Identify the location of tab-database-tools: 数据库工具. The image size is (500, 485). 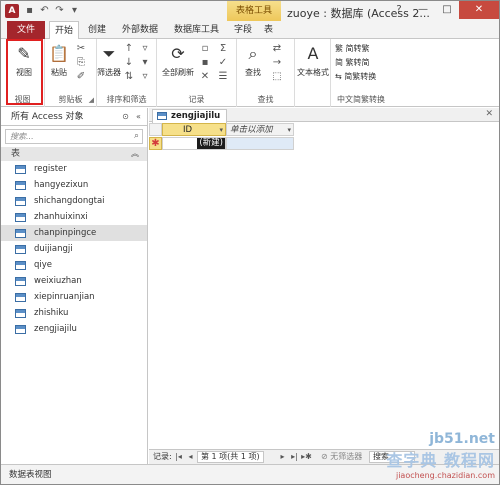
(196, 30).